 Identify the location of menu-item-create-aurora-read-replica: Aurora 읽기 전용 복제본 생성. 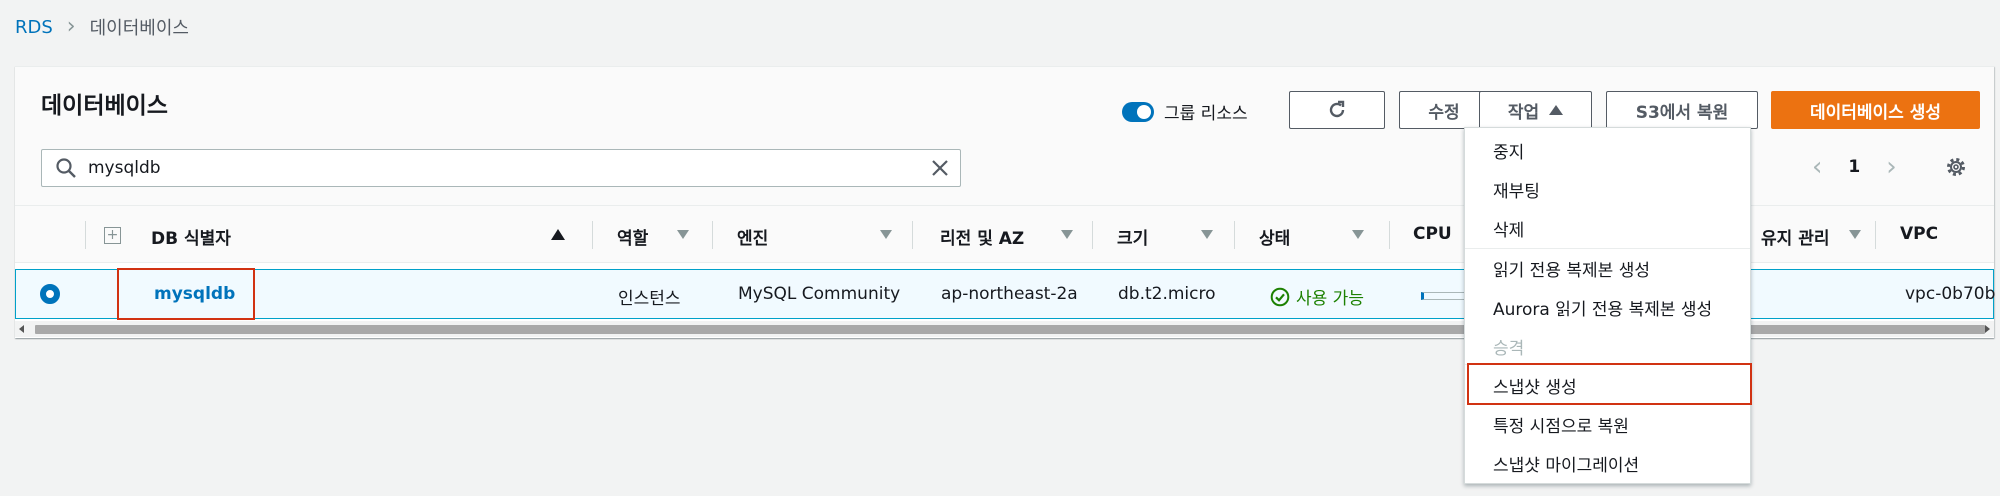
(1602, 307).